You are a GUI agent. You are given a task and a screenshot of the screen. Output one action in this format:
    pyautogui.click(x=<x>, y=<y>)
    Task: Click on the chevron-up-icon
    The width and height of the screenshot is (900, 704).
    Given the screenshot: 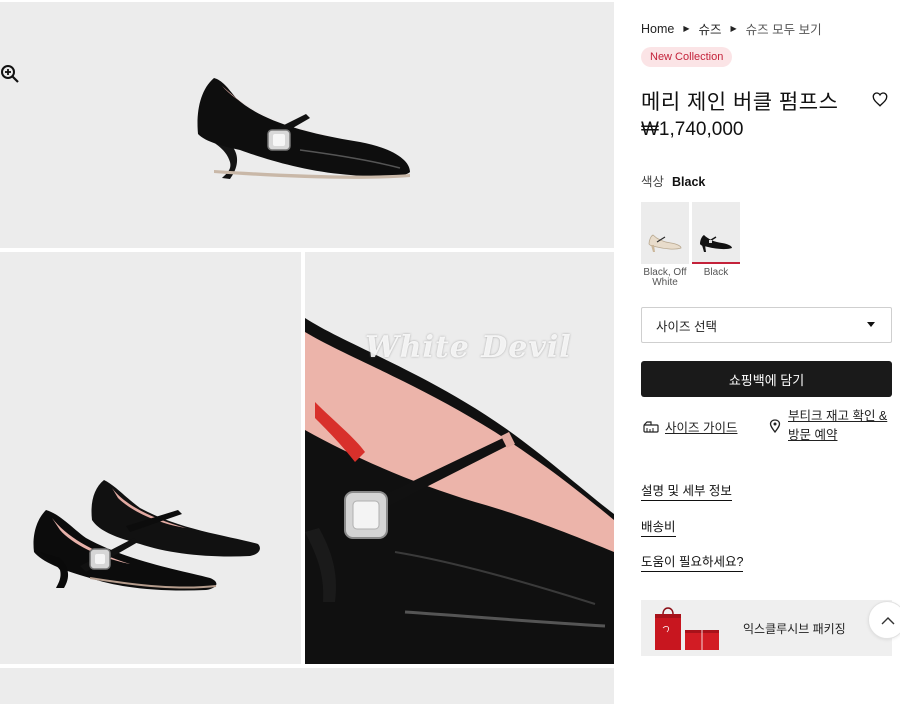 What is the action you would take?
    pyautogui.click(x=888, y=621)
    